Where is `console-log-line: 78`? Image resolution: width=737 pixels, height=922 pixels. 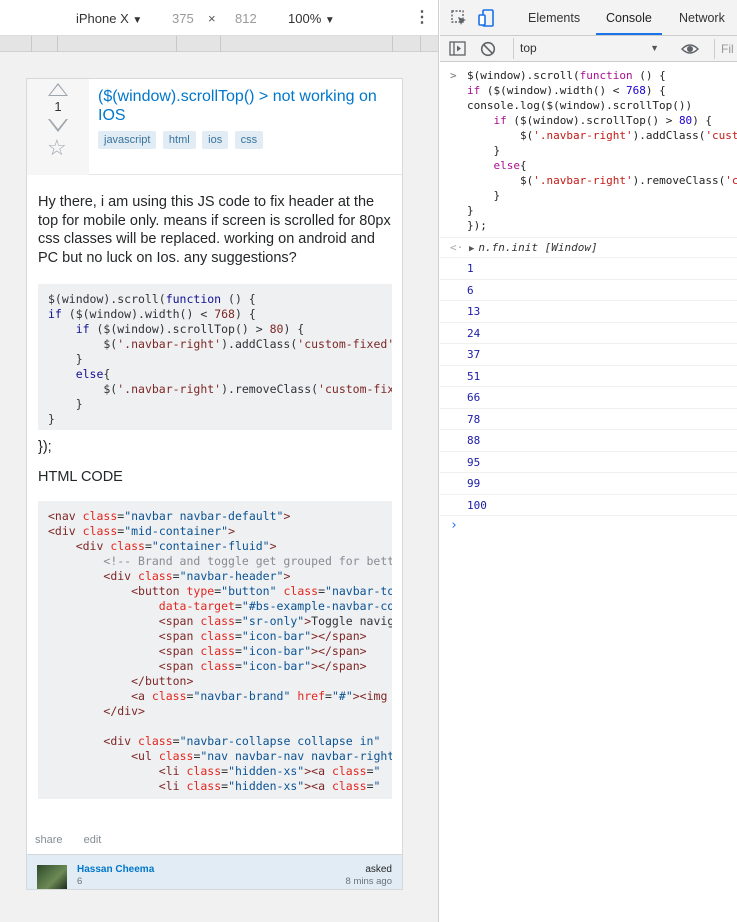
console-log-line: 78 is located at coordinates (588, 419).